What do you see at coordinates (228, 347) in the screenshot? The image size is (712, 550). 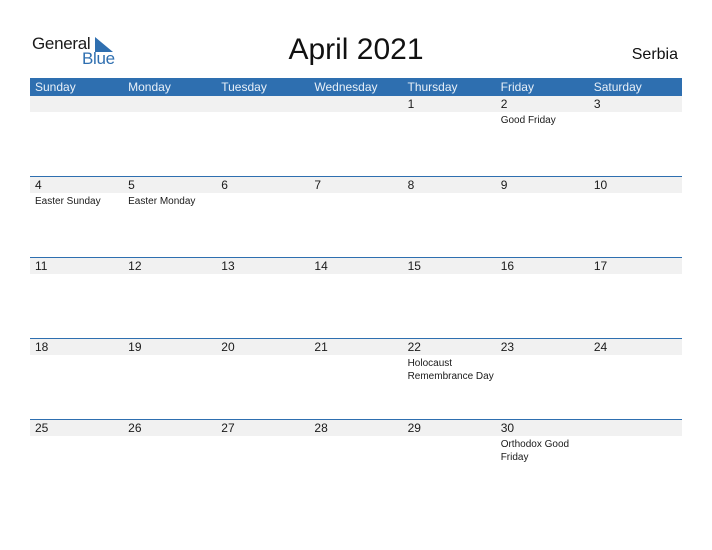 I see `day-number: 20` at bounding box center [228, 347].